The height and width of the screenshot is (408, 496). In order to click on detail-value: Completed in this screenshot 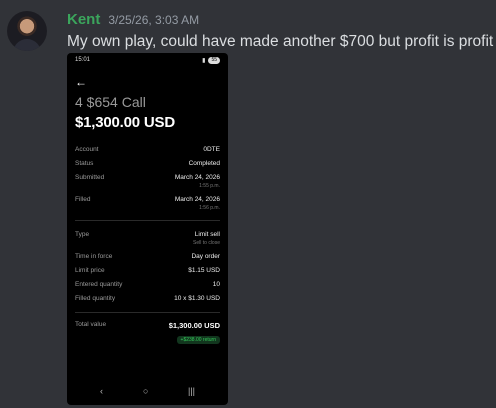, I will do `click(204, 163)`.